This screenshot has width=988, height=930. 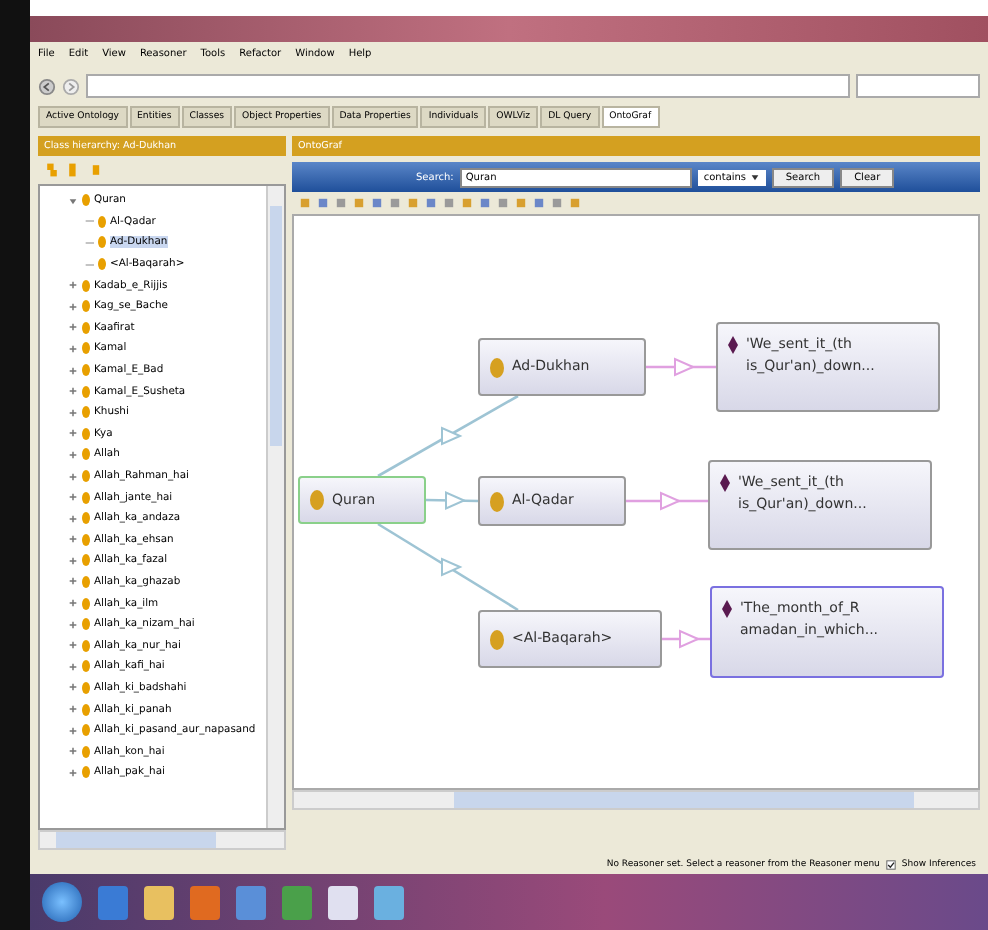 What do you see at coordinates (468, 86) in the screenshot?
I see `ontology-iri-field` at bounding box center [468, 86].